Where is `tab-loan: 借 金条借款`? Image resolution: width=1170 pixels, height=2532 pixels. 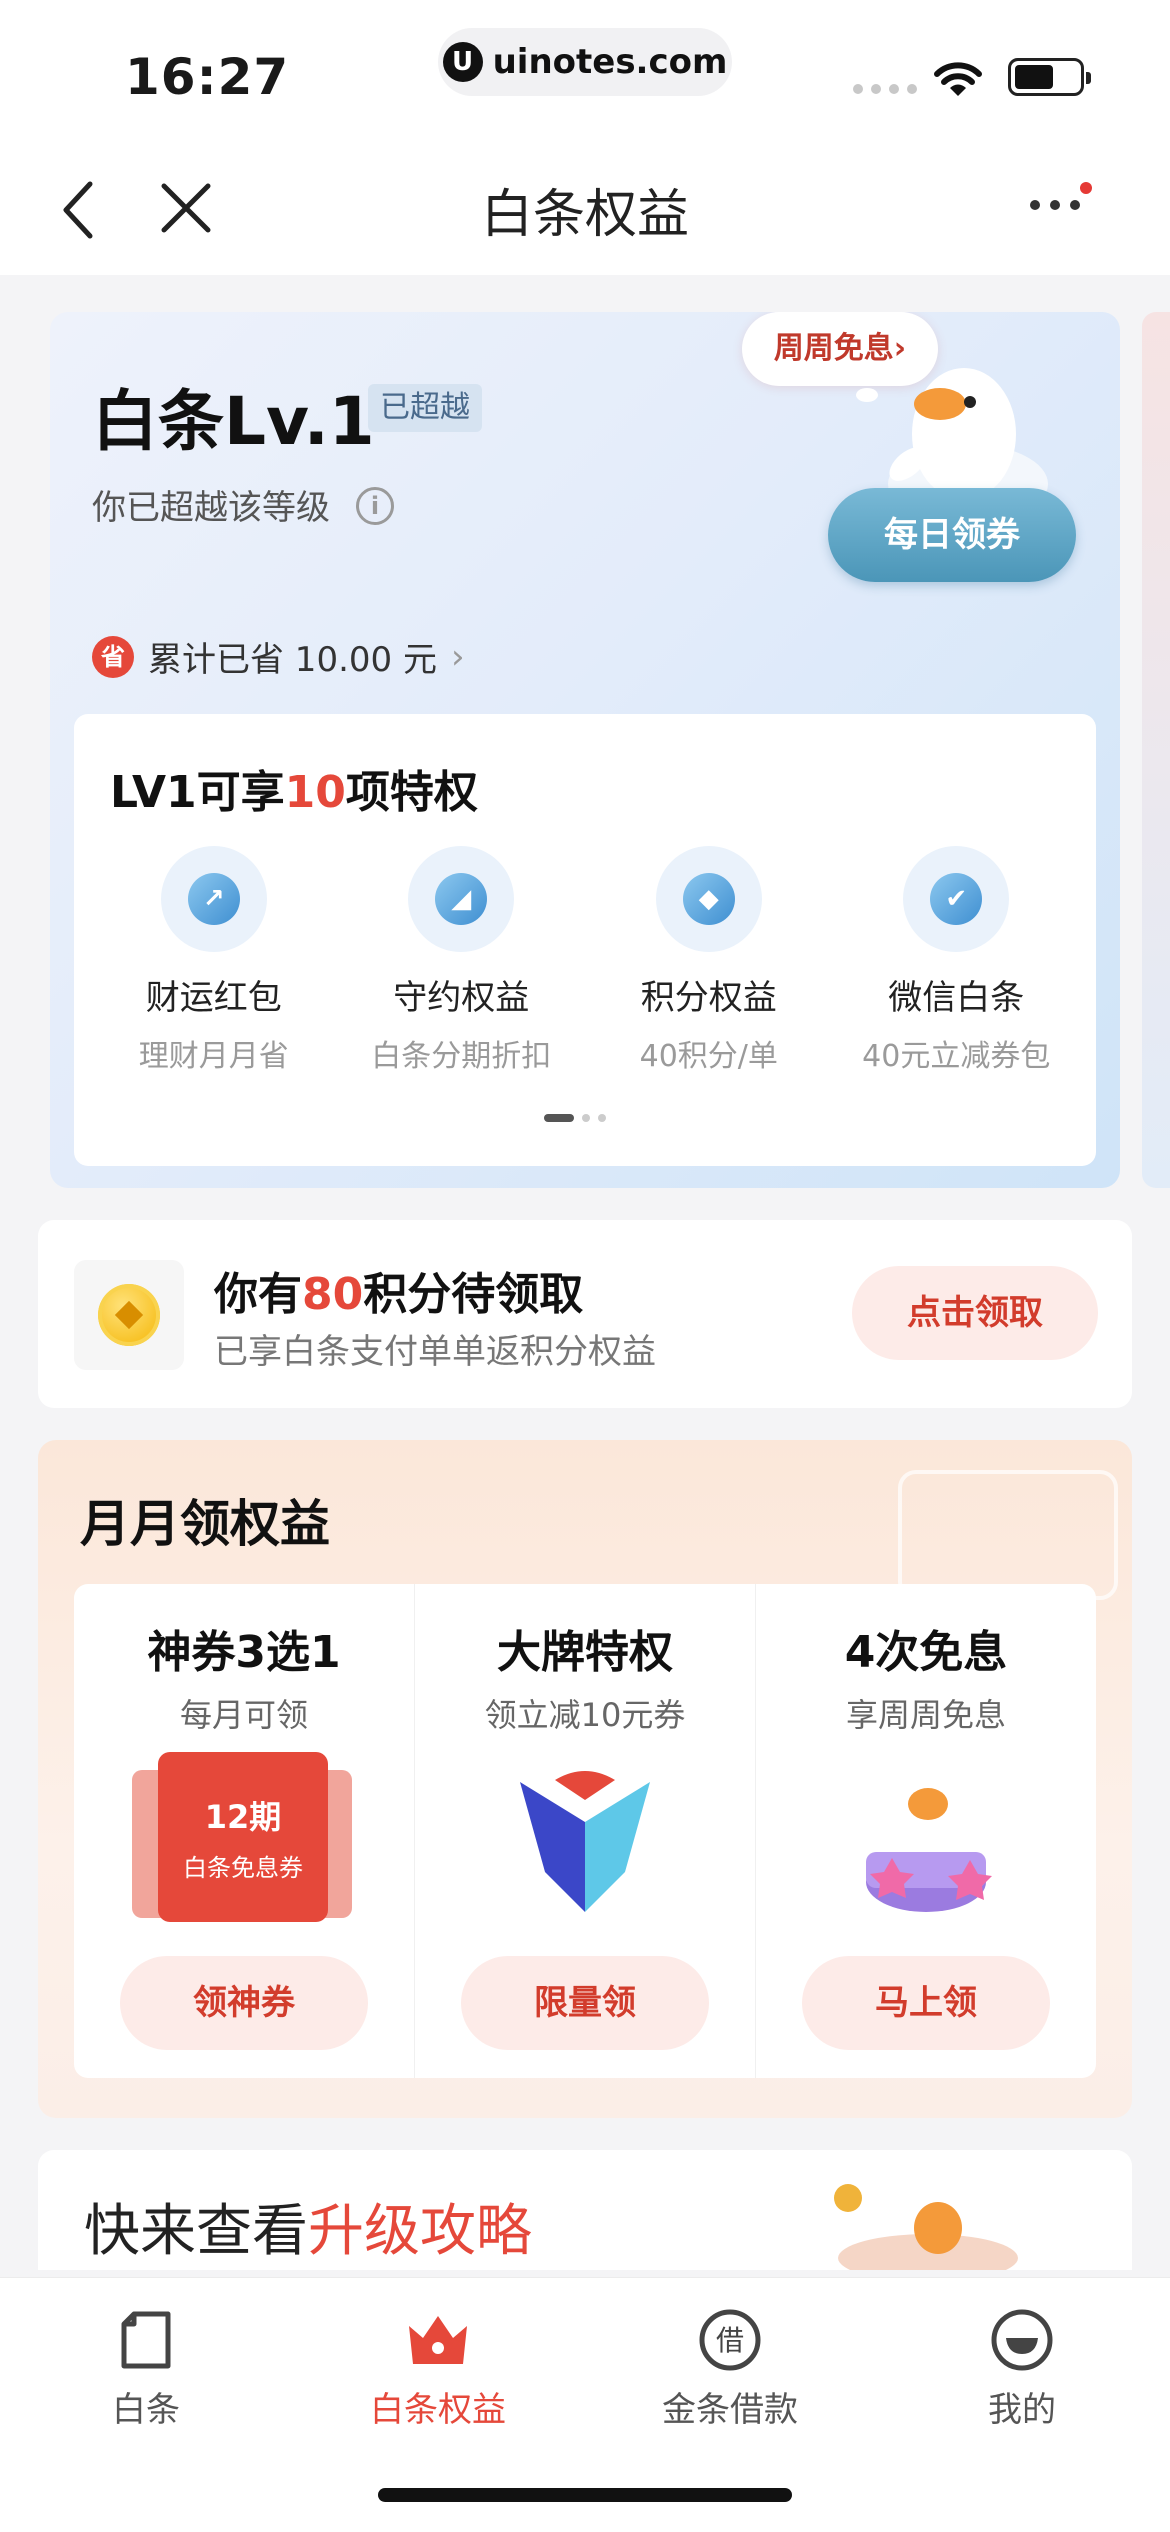
tab-loan: 借 金条借款 is located at coordinates (730, 2368).